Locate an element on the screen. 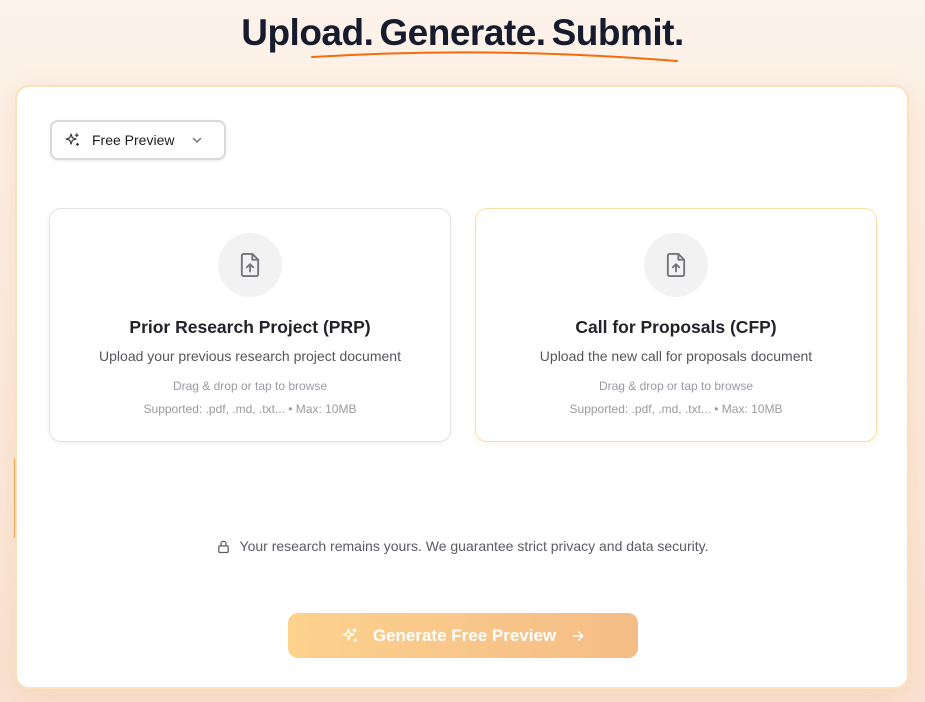 This screenshot has width=925, height=702. generate-preview-button: Generate Free Preview is located at coordinates (463, 635).